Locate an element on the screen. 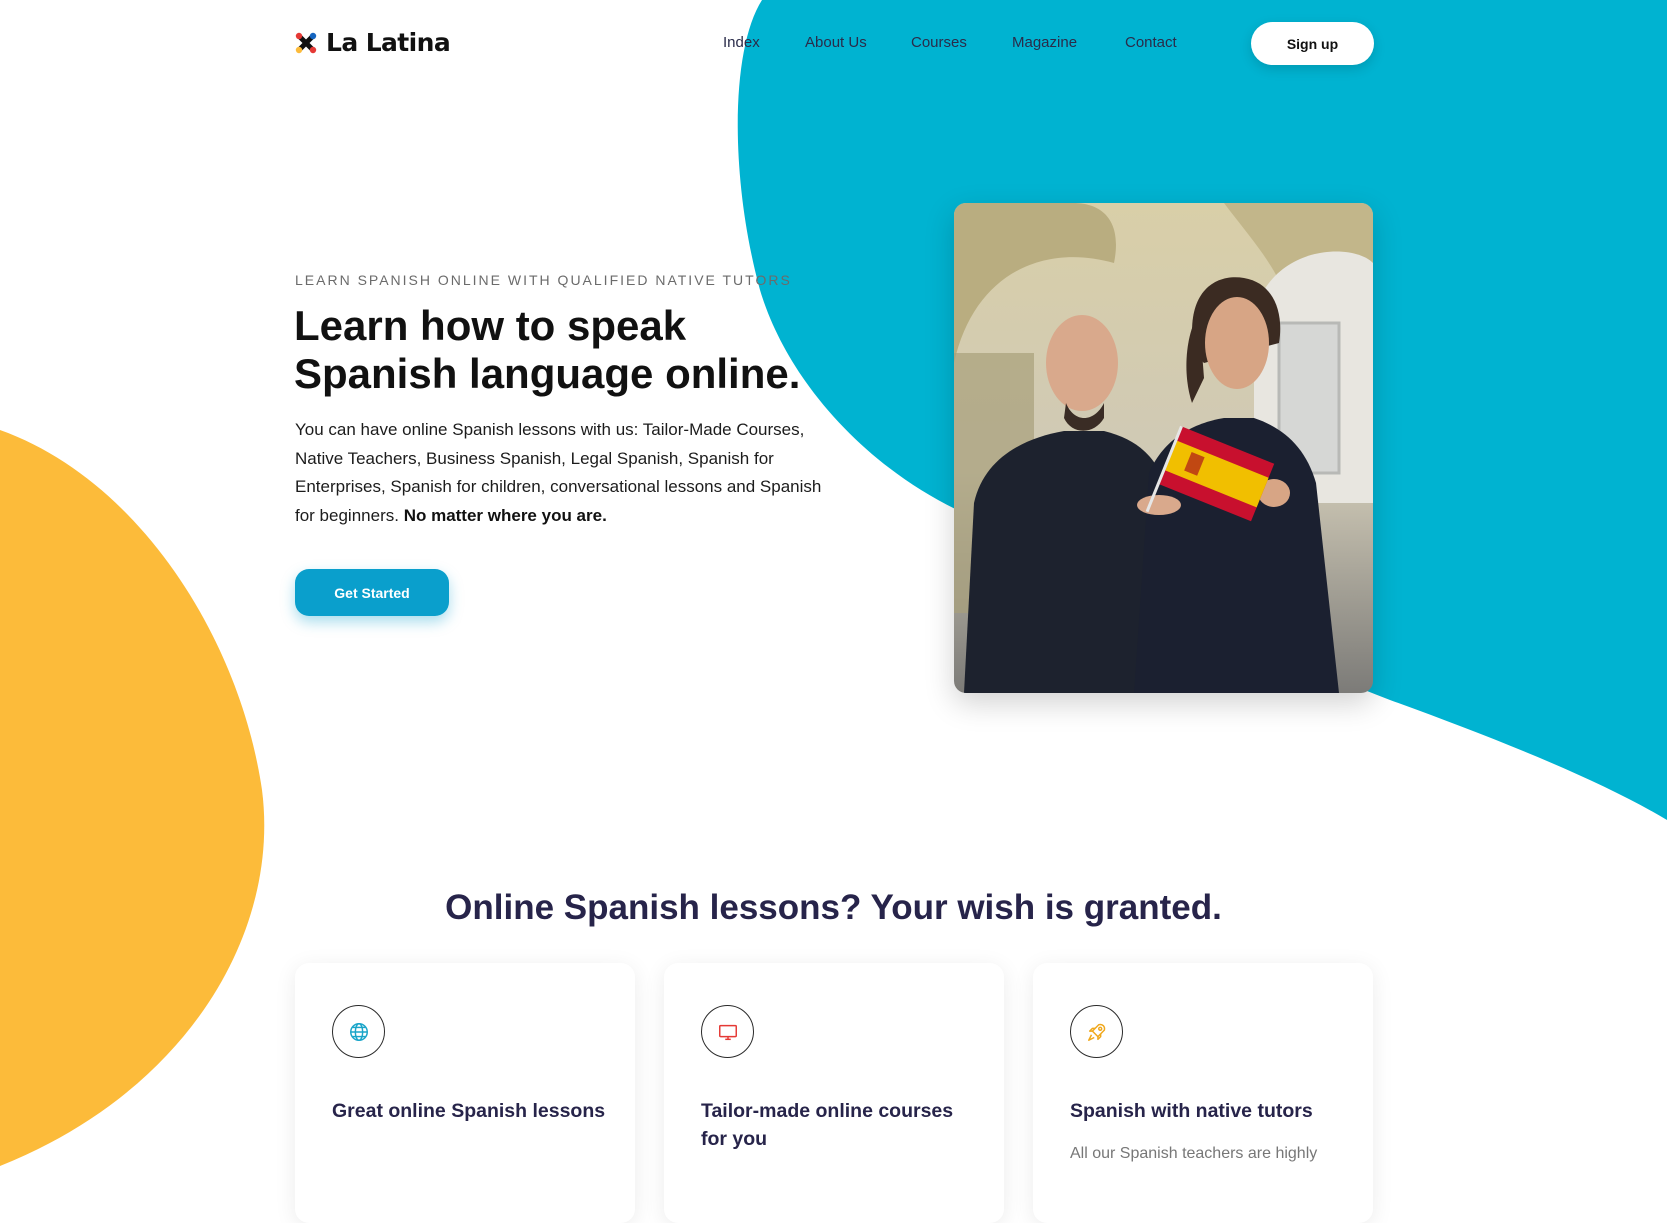  hero-photo is located at coordinates (1163, 448).